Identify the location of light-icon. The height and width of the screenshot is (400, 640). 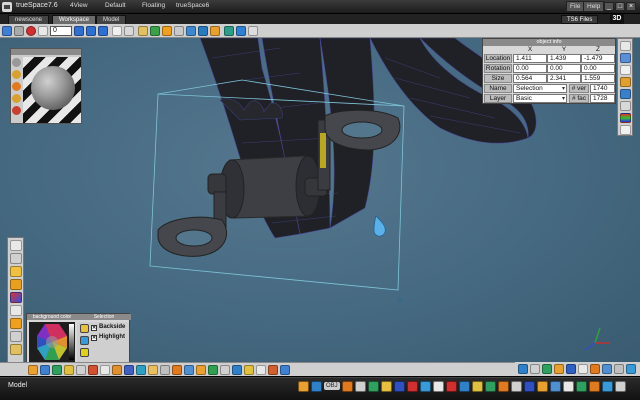
(167, 31).